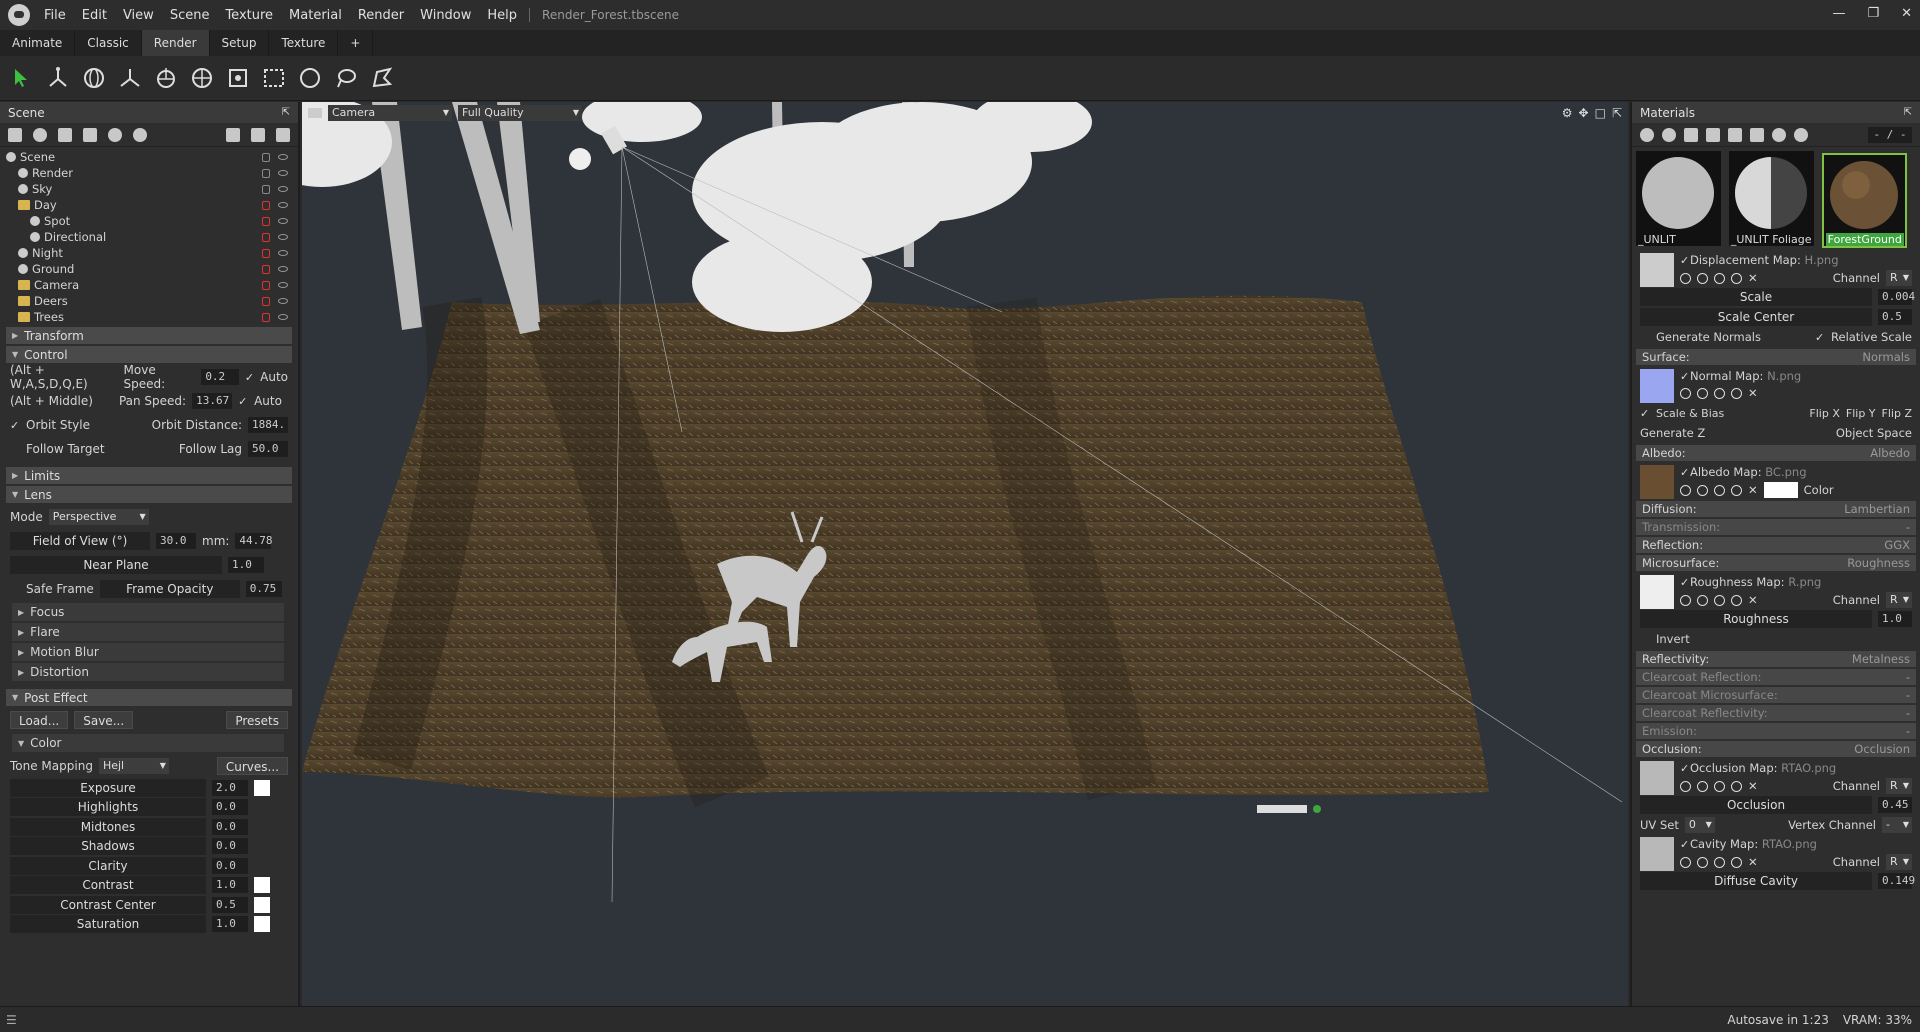  What do you see at coordinates (202, 78) in the screenshot?
I see `pivot-tool-icon` at bounding box center [202, 78].